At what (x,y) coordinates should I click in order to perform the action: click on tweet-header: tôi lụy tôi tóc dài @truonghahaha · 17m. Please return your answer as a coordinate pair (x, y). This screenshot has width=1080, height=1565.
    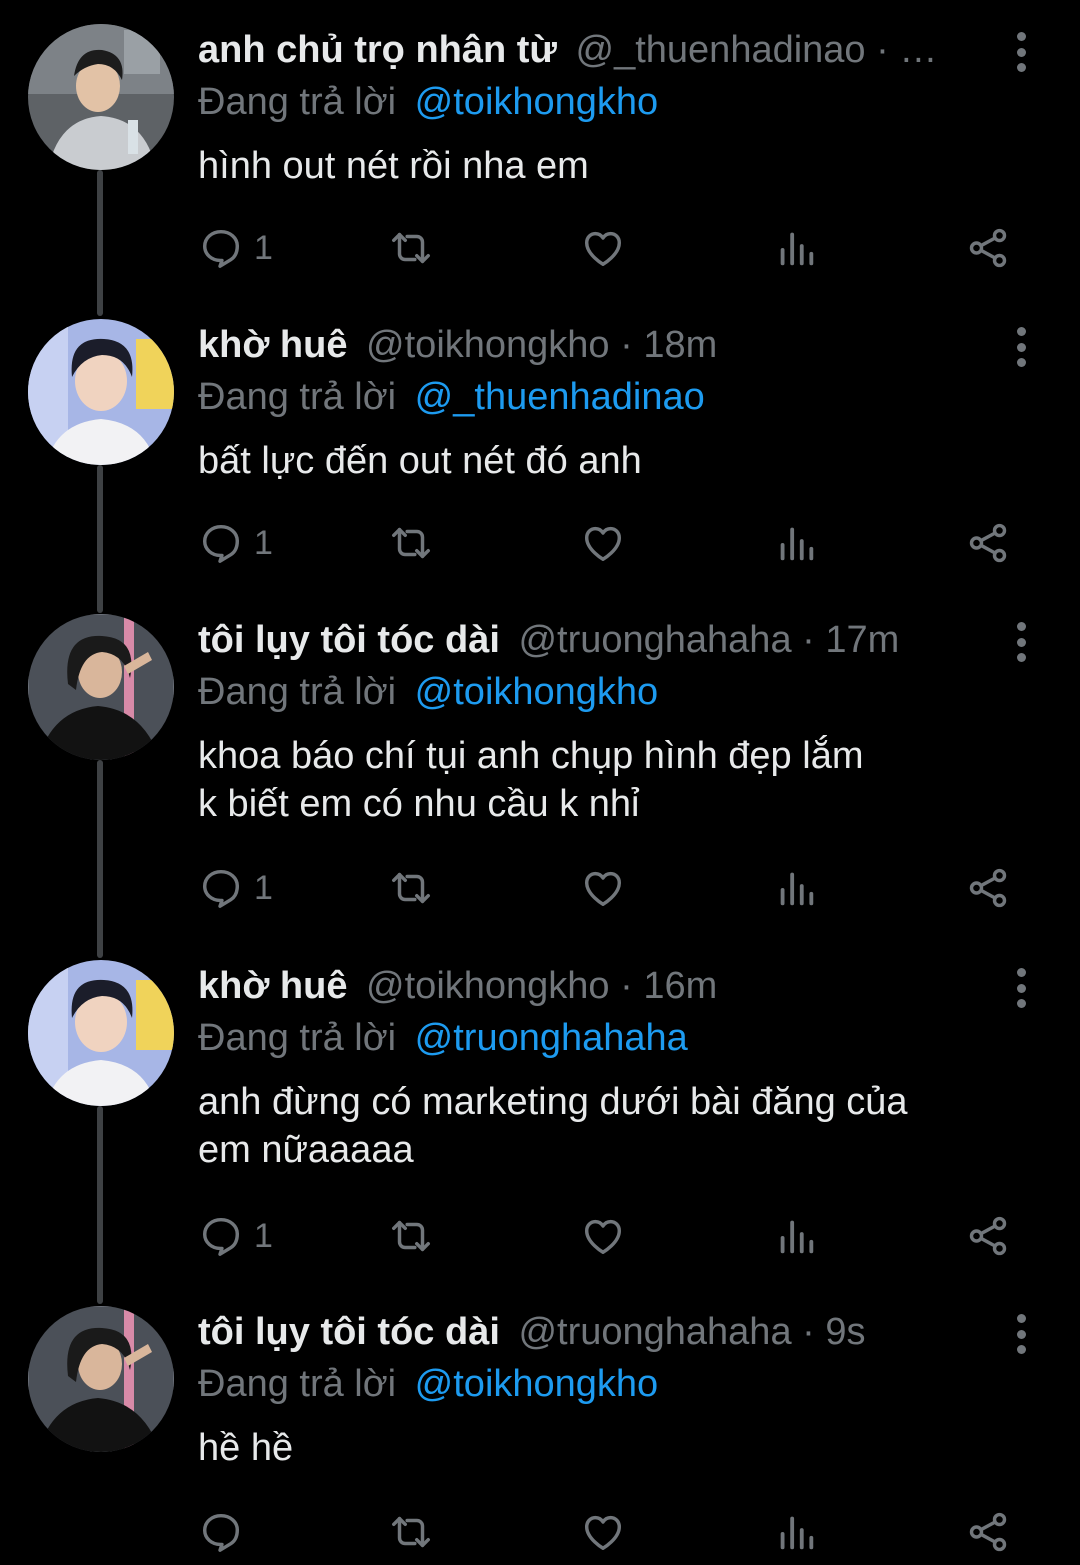
    Looking at the image, I should click on (588, 640).